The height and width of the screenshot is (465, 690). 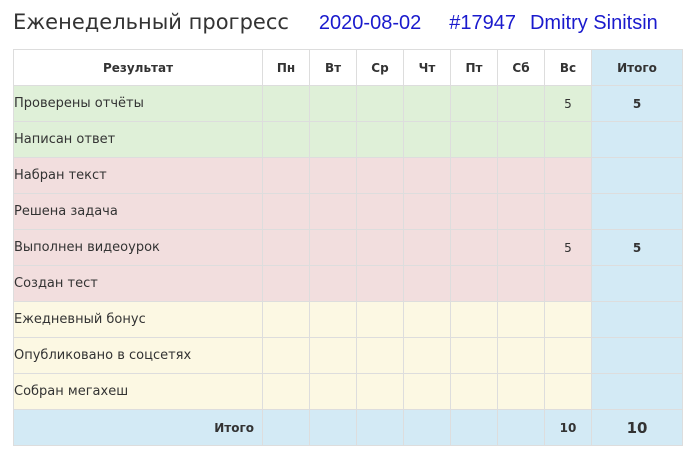 I want to click on row-label: Набран текст, so click(x=138, y=175).